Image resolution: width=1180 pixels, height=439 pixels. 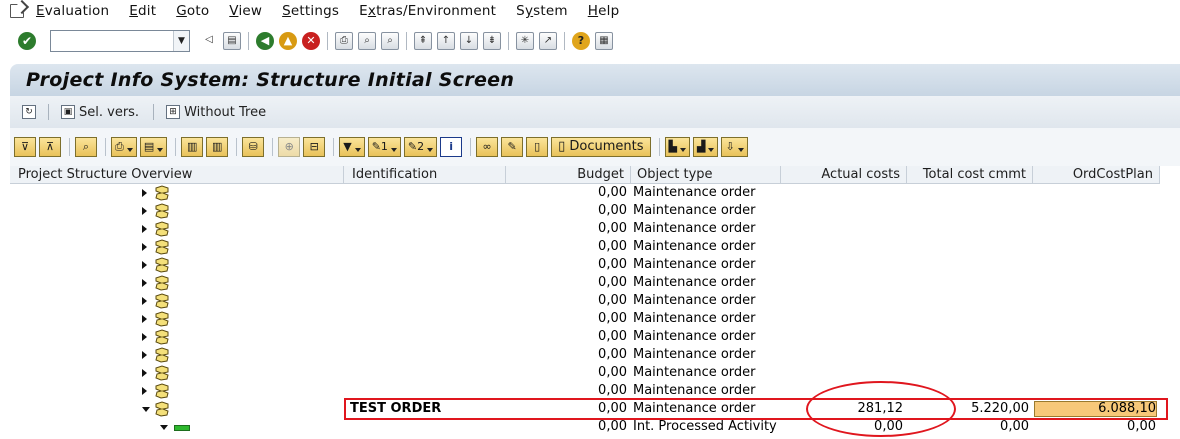 What do you see at coordinates (142, 11) in the screenshot?
I see `menu-item-edit: Edit` at bounding box center [142, 11].